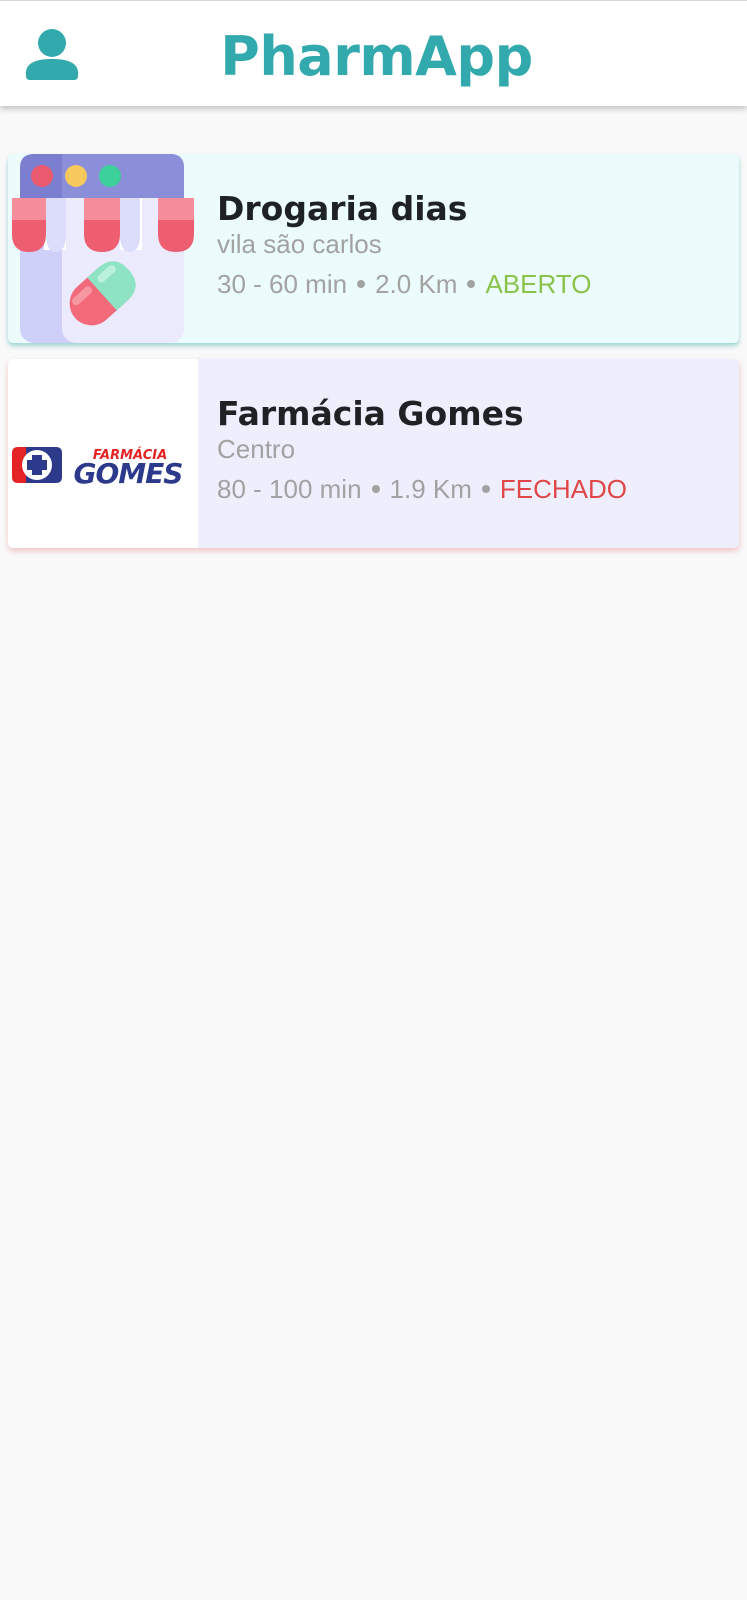 This screenshot has width=747, height=1600. I want to click on pharmacy-area: vila são carlos, so click(299, 244).